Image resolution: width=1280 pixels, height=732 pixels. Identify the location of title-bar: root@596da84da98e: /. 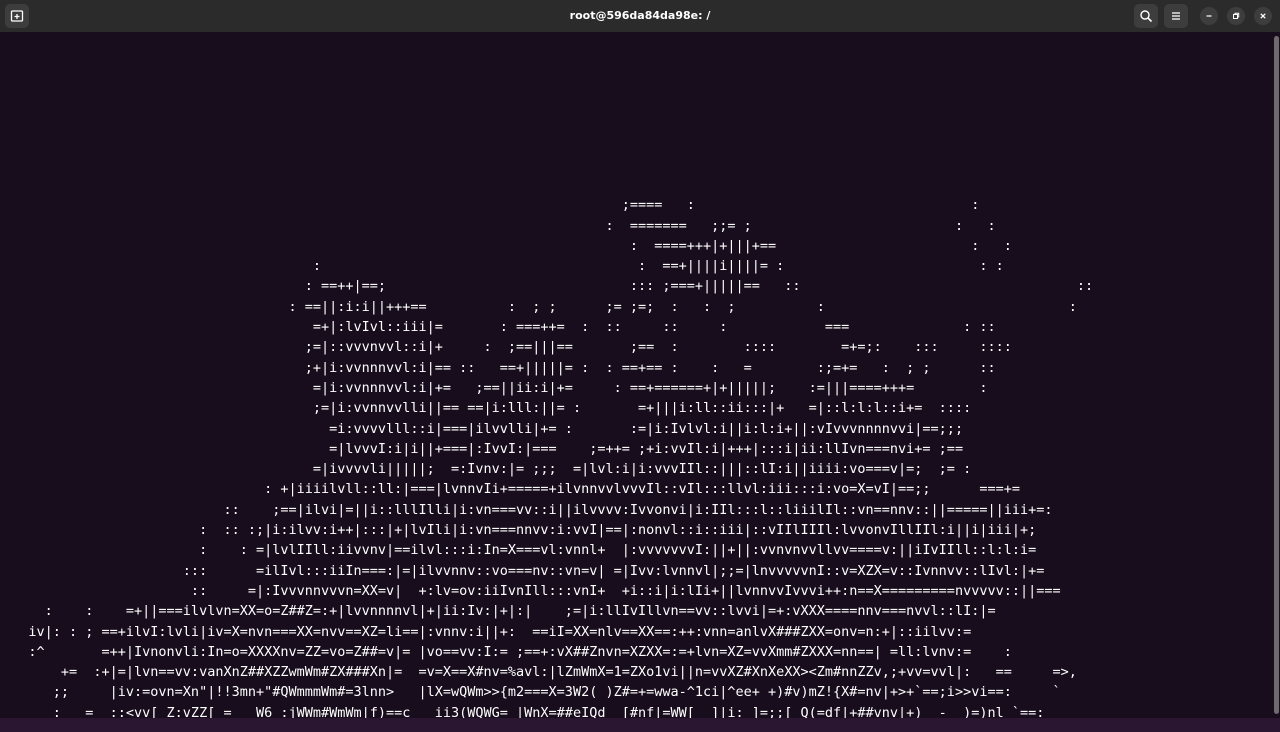
(640, 16).